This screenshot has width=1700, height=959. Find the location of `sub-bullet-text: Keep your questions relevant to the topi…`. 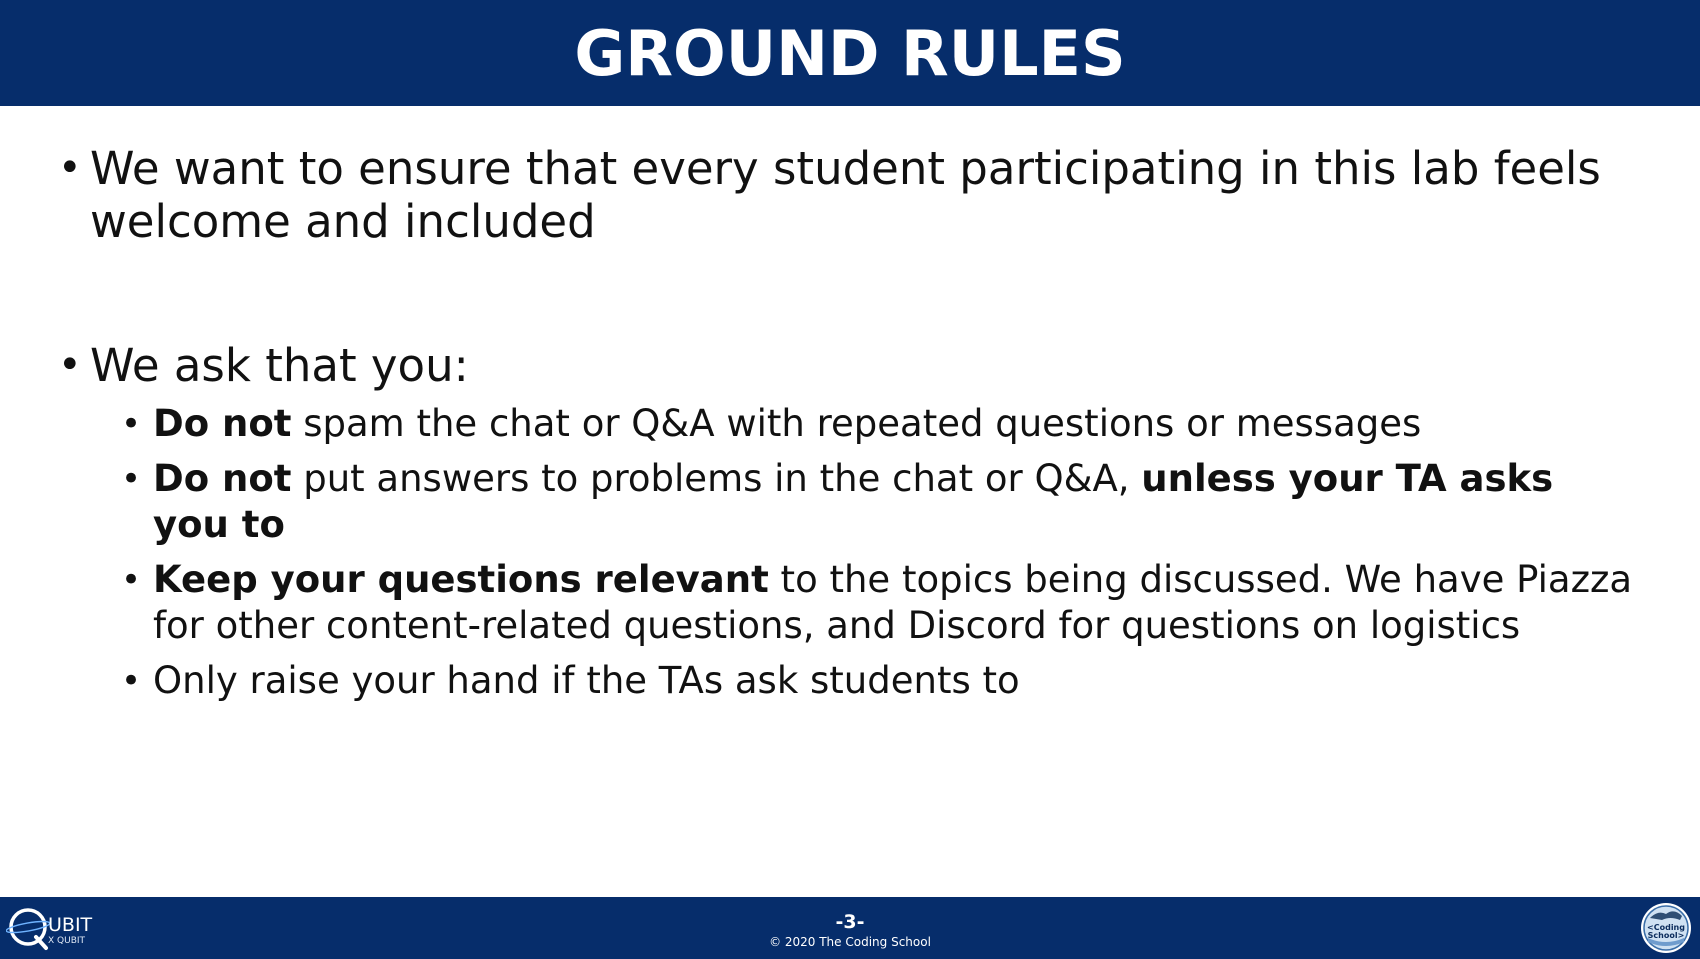

sub-bullet-text: Keep your questions relevant to the topi… is located at coordinates (897, 603).